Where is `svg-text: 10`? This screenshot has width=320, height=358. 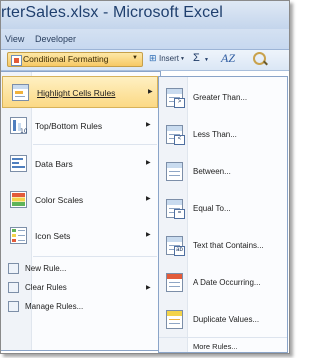 svg-text: 10 is located at coordinates (23, 131).